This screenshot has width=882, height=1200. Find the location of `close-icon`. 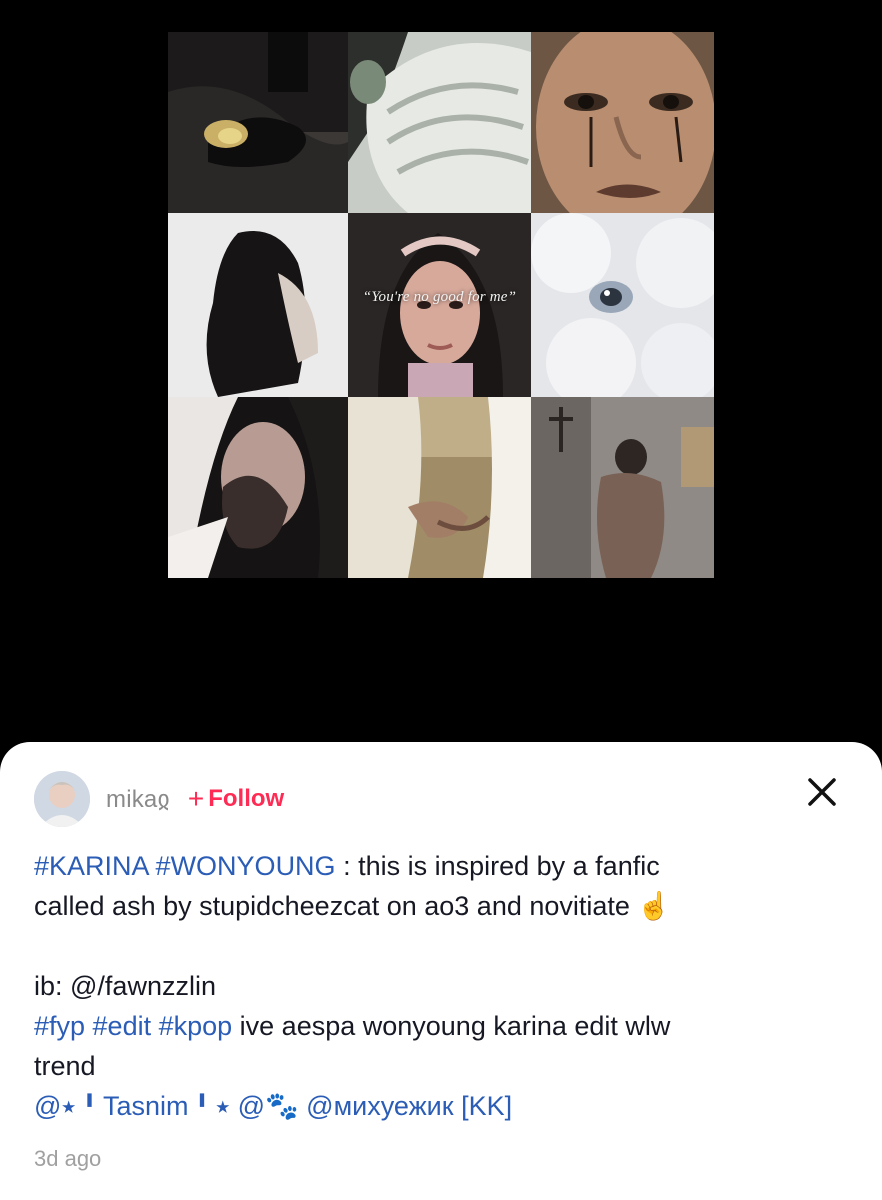

close-icon is located at coordinates (822, 792).